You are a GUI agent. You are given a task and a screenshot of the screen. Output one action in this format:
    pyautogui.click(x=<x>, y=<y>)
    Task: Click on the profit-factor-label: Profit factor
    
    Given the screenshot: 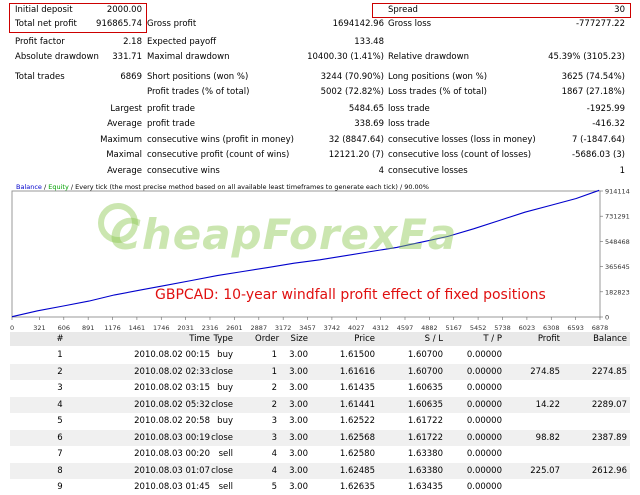 What is the action you would take?
    pyautogui.click(x=40, y=42)
    